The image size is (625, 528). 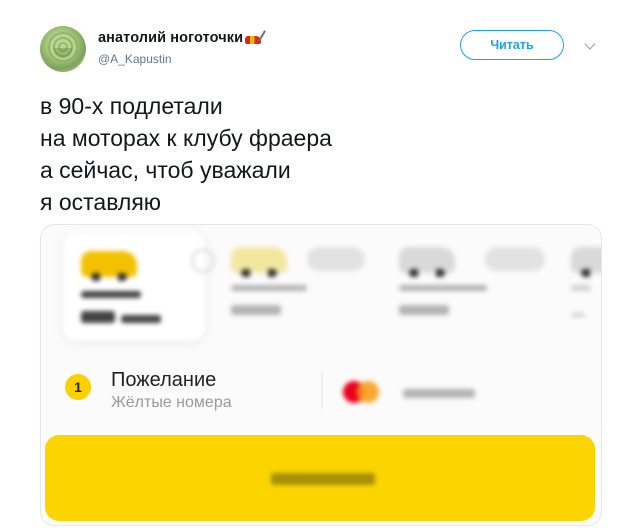 What do you see at coordinates (512, 45) in the screenshot?
I see `follow-button: Читать` at bounding box center [512, 45].